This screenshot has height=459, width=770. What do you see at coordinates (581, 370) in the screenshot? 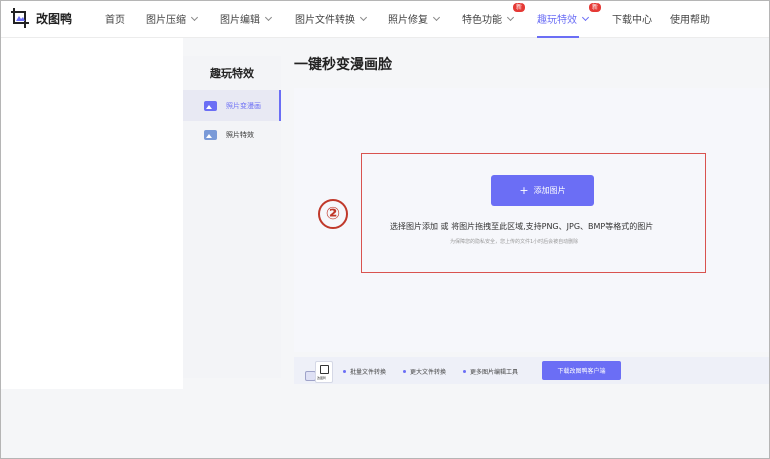
I see `download-client-button: 下载改图鸭客户端` at bounding box center [581, 370].